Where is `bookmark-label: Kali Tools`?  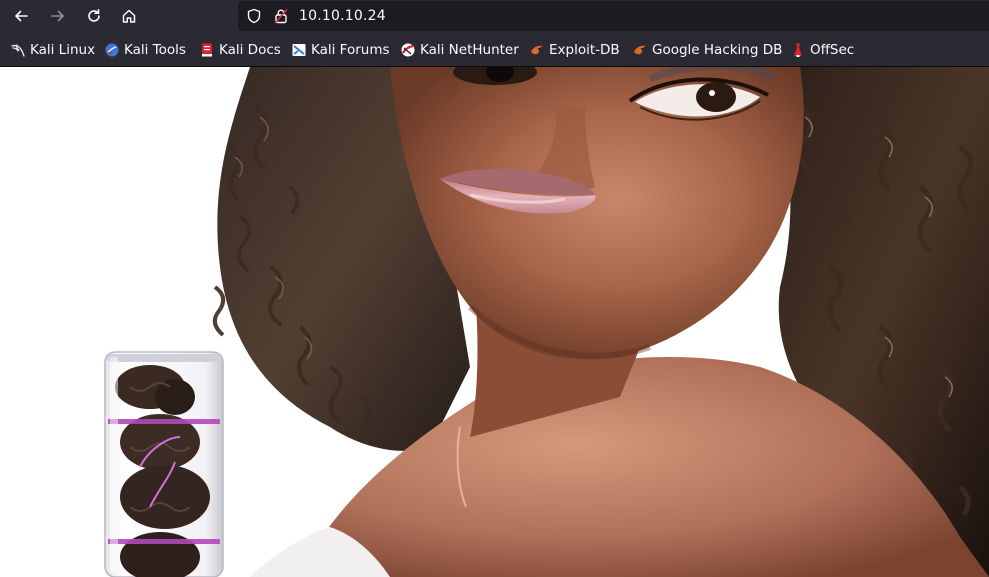 bookmark-label: Kali Tools is located at coordinates (155, 50).